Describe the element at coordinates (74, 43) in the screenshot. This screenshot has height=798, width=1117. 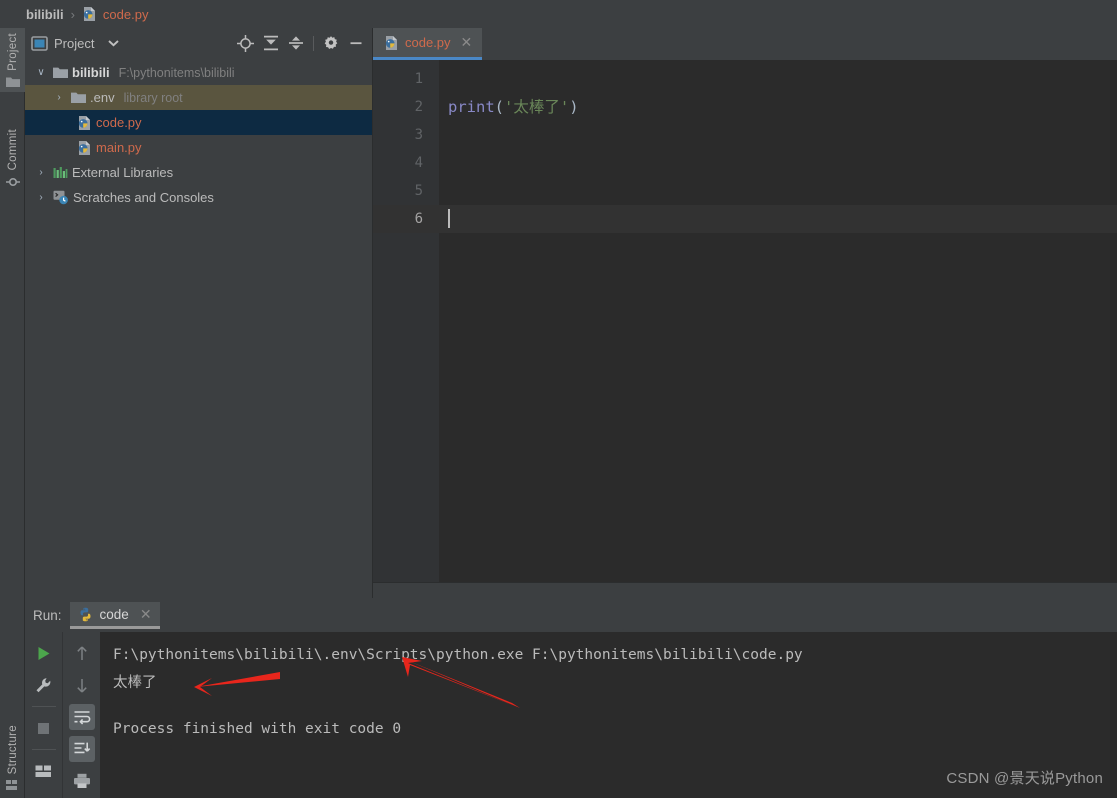
I see `project-panel-title: Project` at that location.